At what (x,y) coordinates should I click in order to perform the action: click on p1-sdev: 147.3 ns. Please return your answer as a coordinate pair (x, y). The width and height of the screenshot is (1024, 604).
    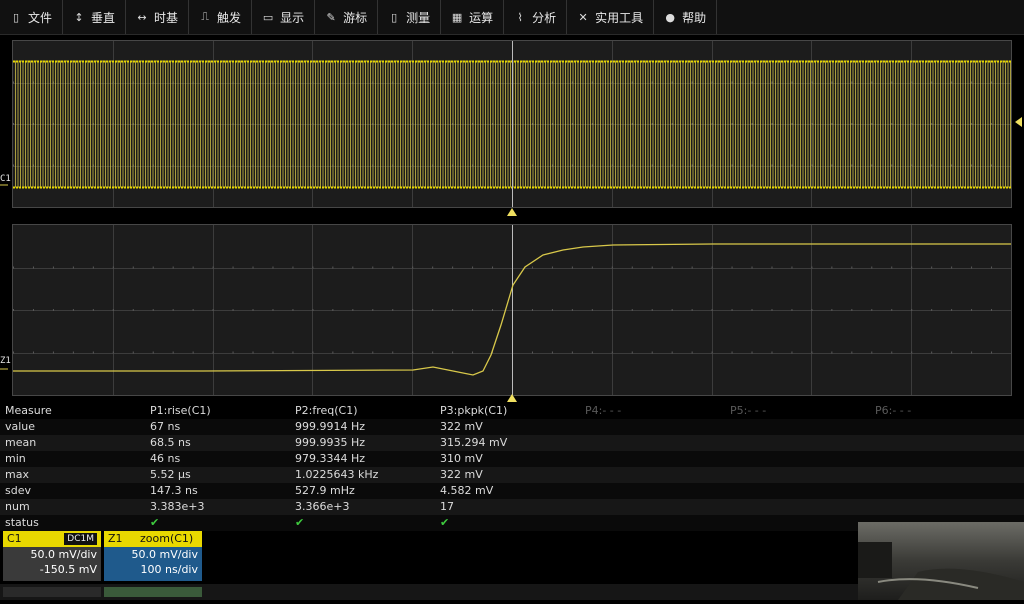
    Looking at the image, I should click on (174, 490).